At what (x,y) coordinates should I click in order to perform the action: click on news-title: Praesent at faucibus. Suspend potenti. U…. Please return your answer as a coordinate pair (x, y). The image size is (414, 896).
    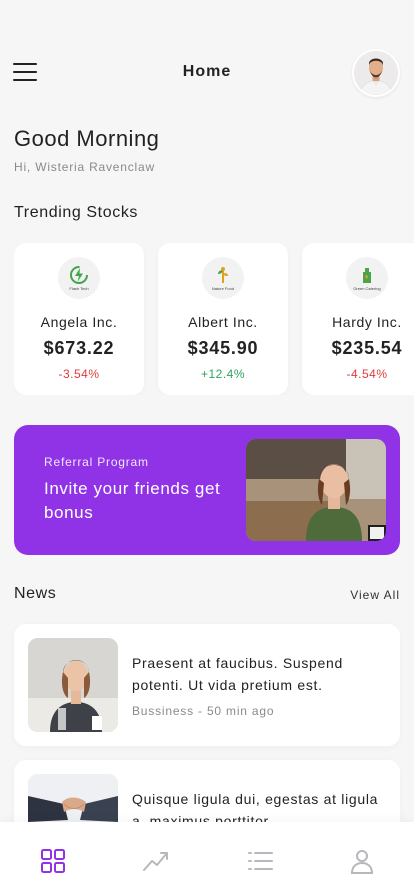
    Looking at the image, I should click on (237, 674).